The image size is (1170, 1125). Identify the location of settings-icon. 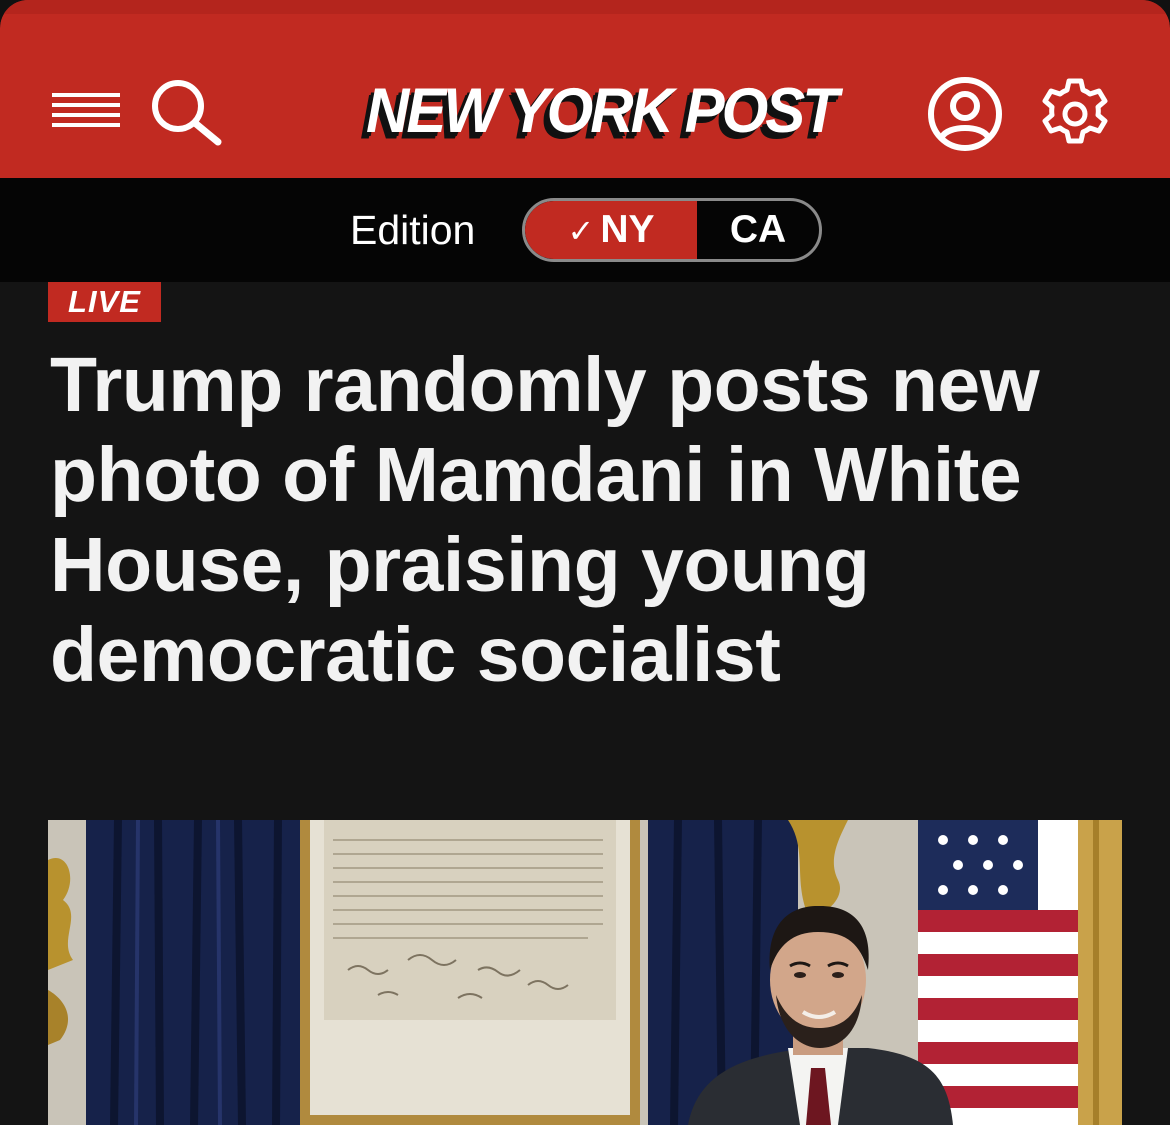
(1075, 114).